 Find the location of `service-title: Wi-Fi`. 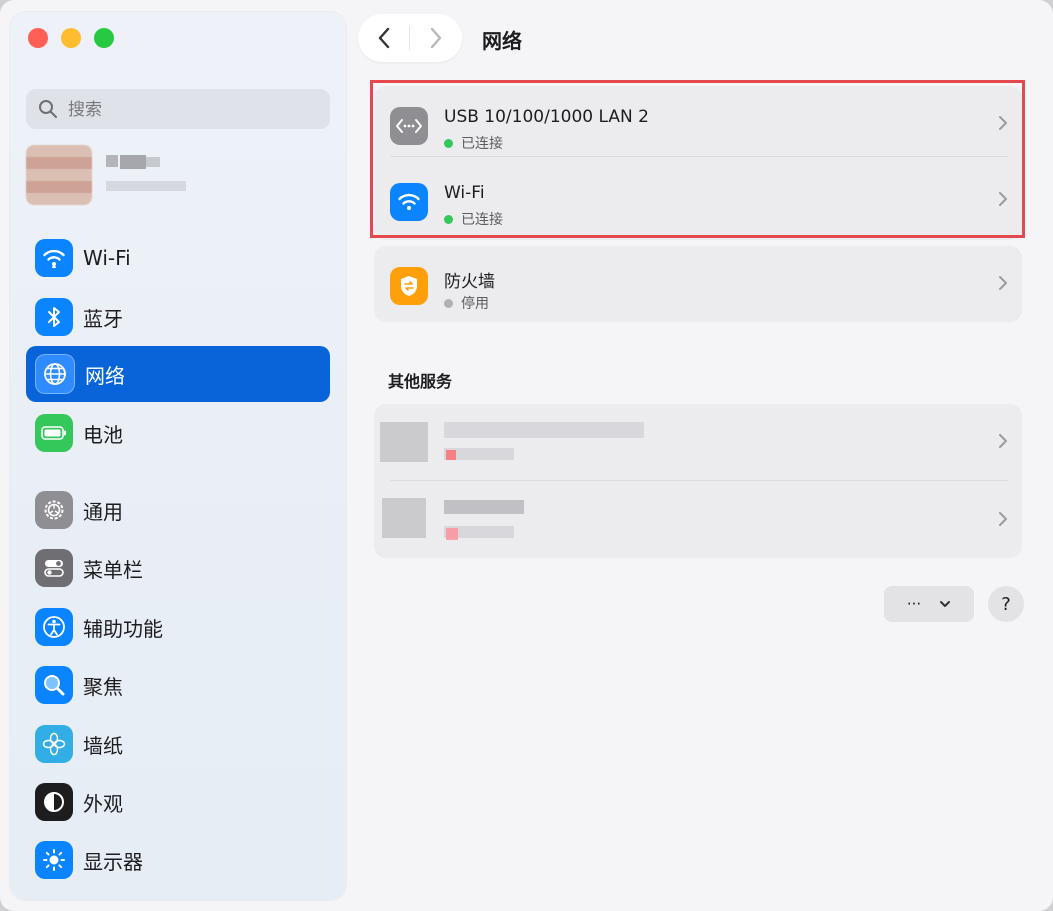

service-title: Wi-Fi is located at coordinates (464, 193).